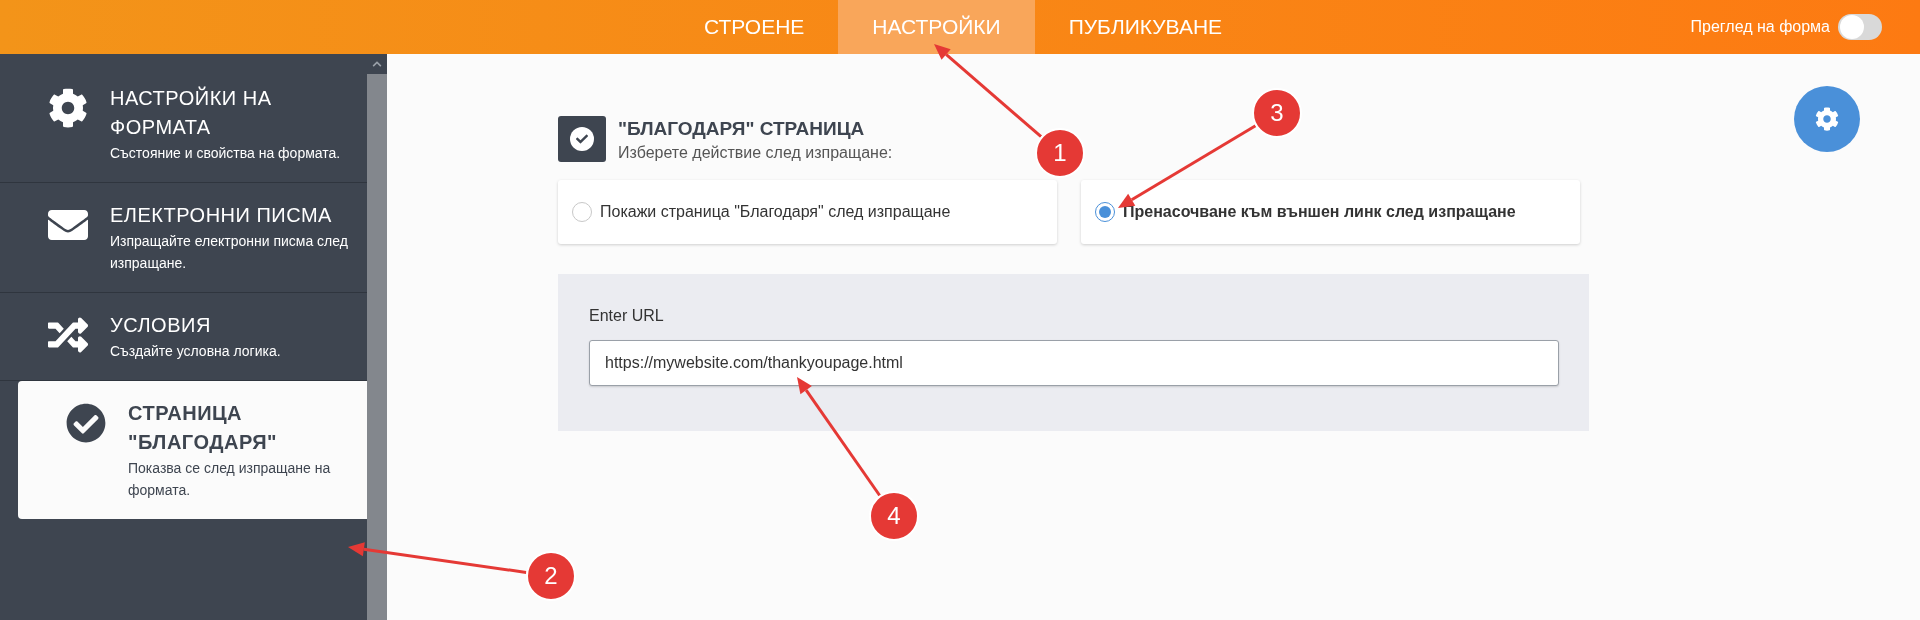  What do you see at coordinates (755, 153) in the screenshot?
I see `section-subtitle: Изберете действие след изпращане:` at bounding box center [755, 153].